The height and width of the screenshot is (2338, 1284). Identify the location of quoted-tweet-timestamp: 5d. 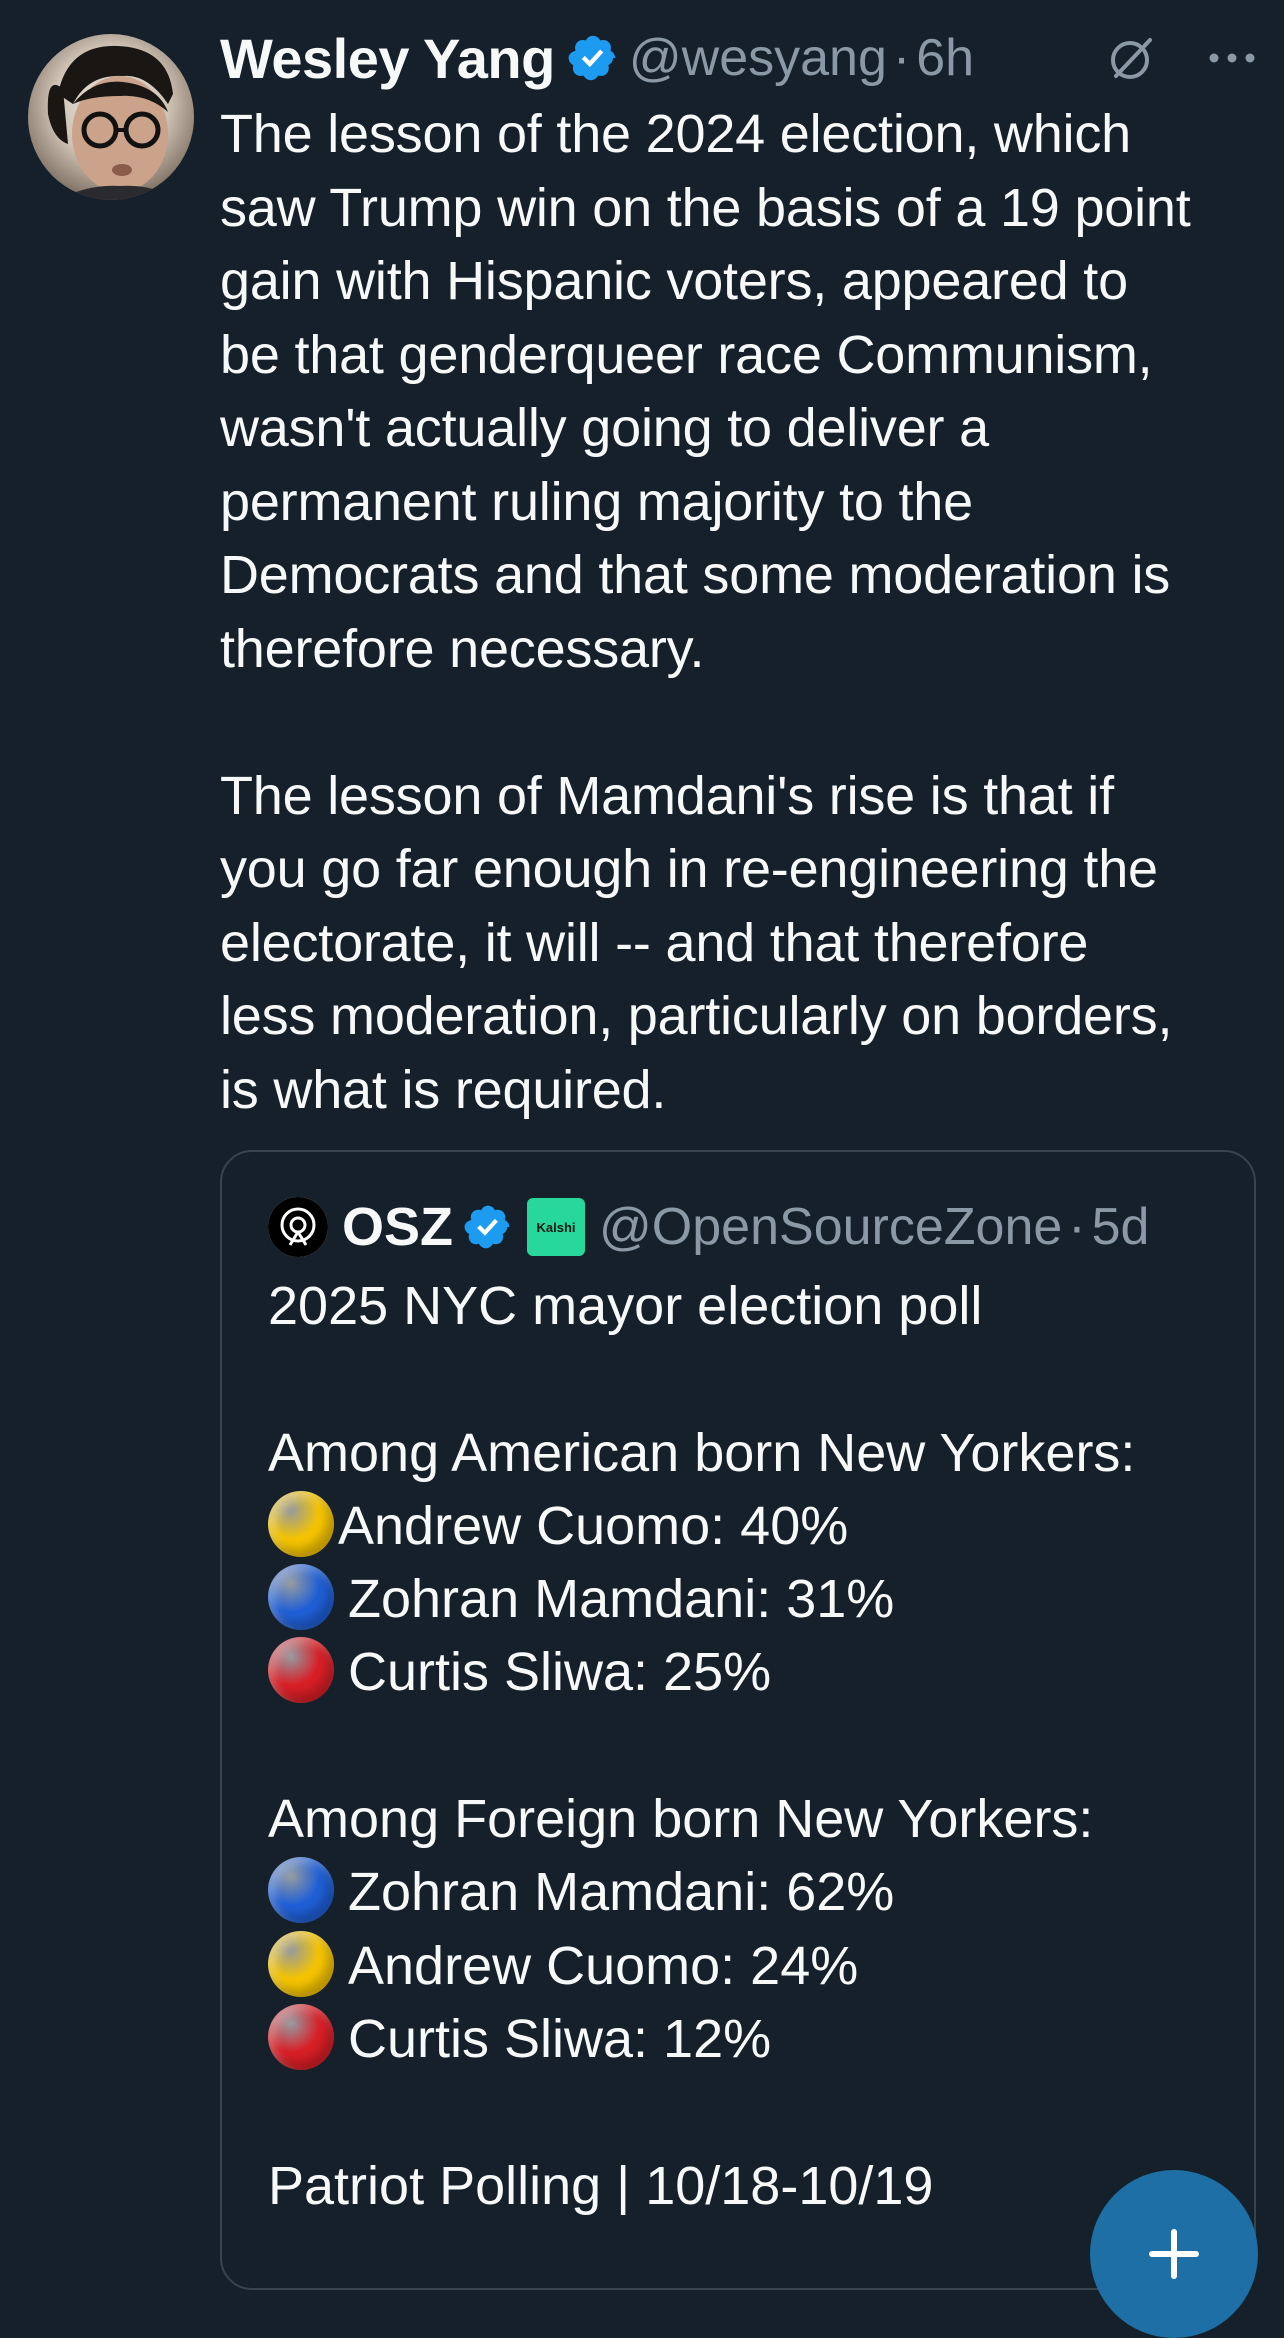
(1121, 1227).